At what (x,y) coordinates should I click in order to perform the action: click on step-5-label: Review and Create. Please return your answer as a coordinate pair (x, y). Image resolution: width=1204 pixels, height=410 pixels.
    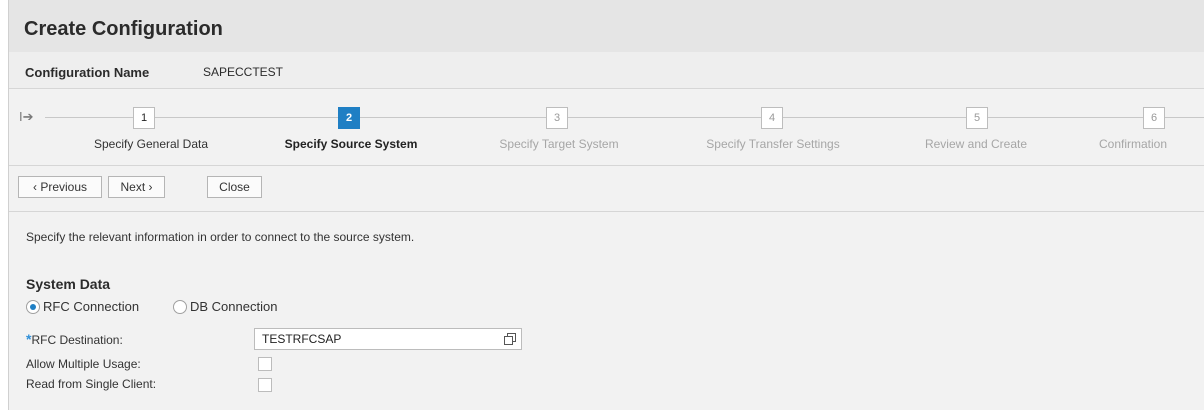
    Looking at the image, I should click on (976, 144).